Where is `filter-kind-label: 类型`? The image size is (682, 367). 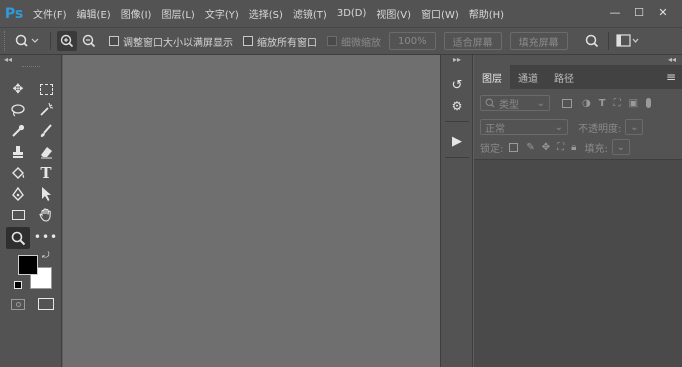 filter-kind-label: 类型 is located at coordinates (509, 105).